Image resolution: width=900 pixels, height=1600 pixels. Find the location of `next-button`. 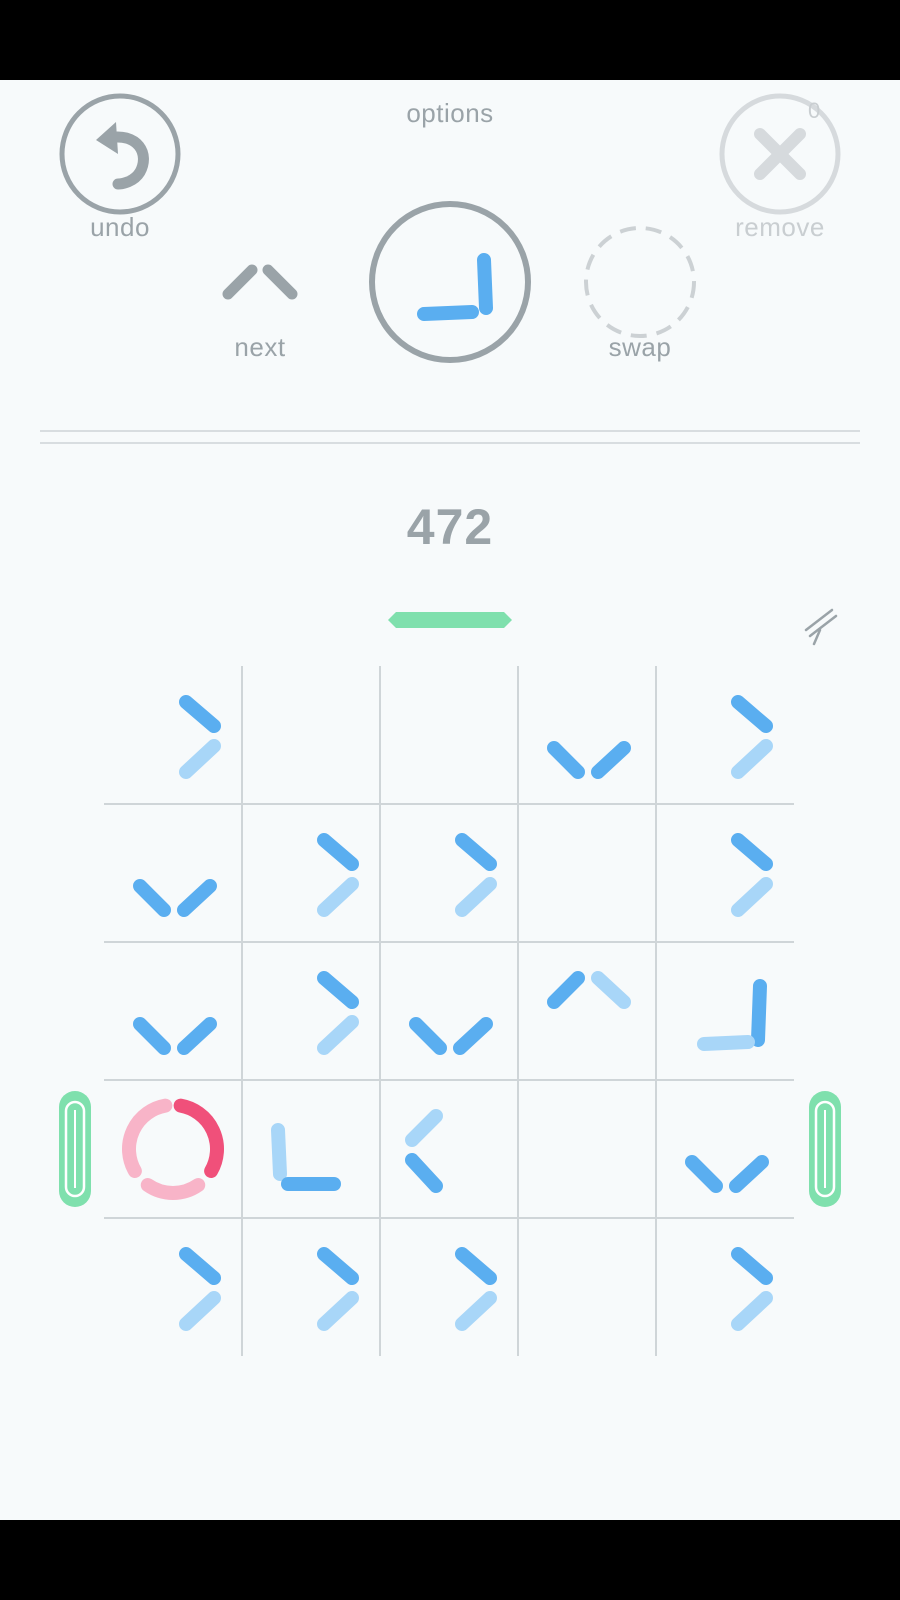

next-button is located at coordinates (260, 280).